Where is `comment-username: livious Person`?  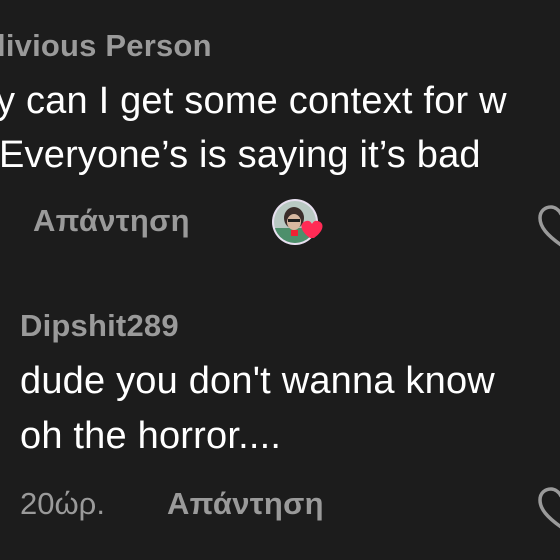
comment-username: livious Person is located at coordinates (106, 46).